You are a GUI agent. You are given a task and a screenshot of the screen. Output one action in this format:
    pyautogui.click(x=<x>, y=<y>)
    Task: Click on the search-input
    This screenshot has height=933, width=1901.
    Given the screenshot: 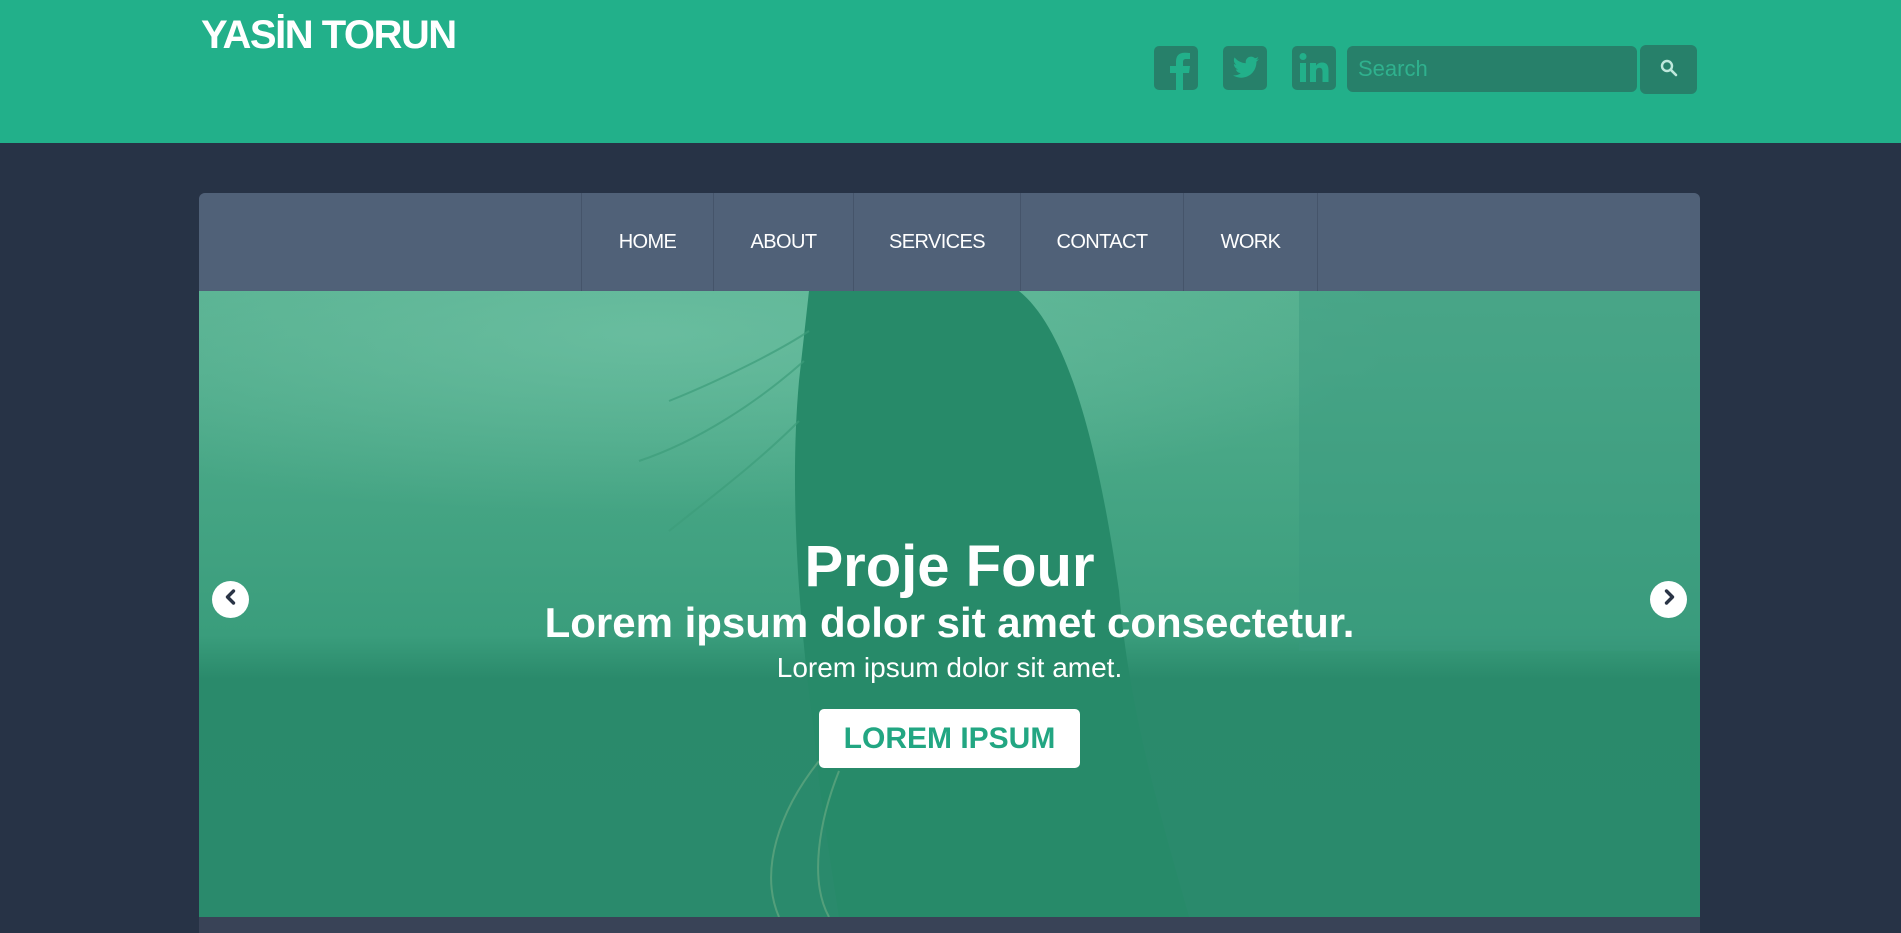 What is the action you would take?
    pyautogui.click(x=1492, y=69)
    